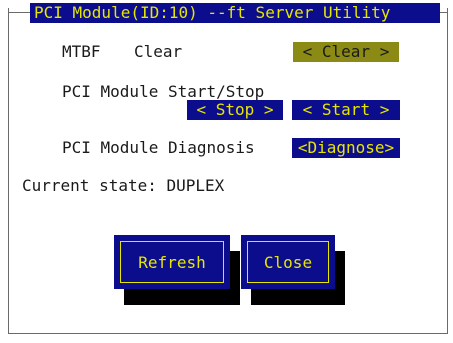 Image resolution: width=453 pixels, height=343 pixels. I want to click on refresh-button: Refresh, so click(177, 270).